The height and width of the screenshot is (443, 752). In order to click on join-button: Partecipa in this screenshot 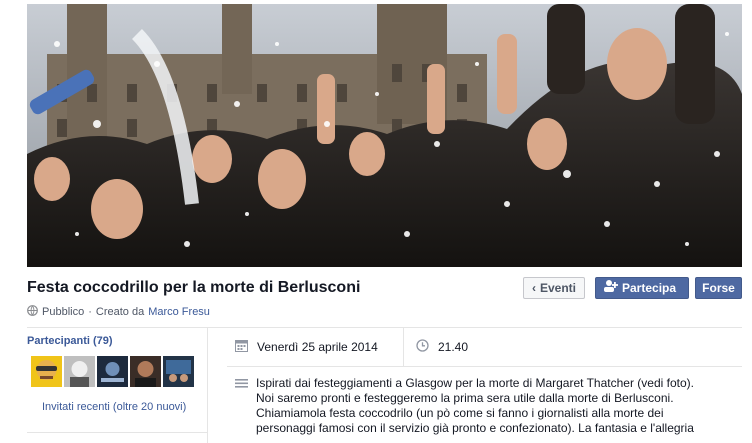, I will do `click(642, 288)`.